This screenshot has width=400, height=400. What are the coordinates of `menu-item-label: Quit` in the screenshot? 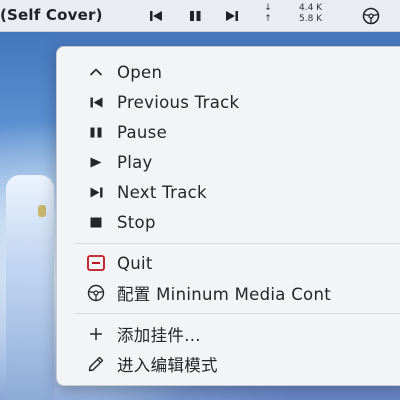 It's located at (135, 263).